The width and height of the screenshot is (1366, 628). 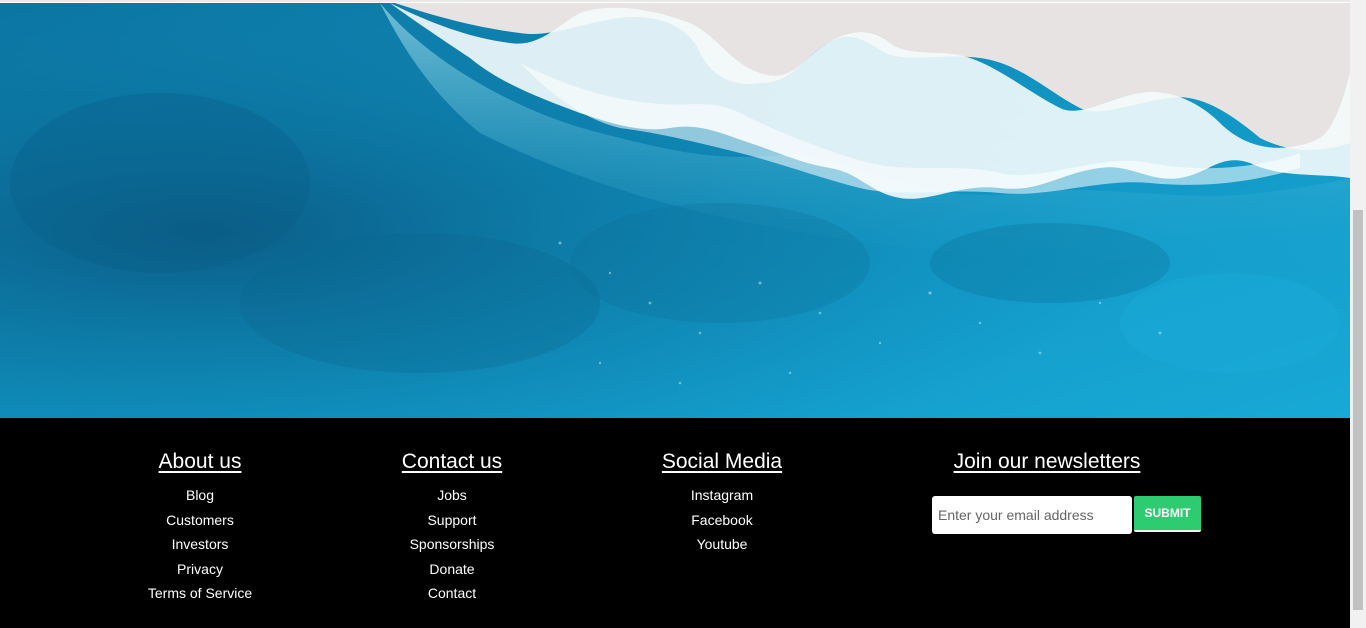 What do you see at coordinates (452, 461) in the screenshot?
I see `contact-heading: Contact us` at bounding box center [452, 461].